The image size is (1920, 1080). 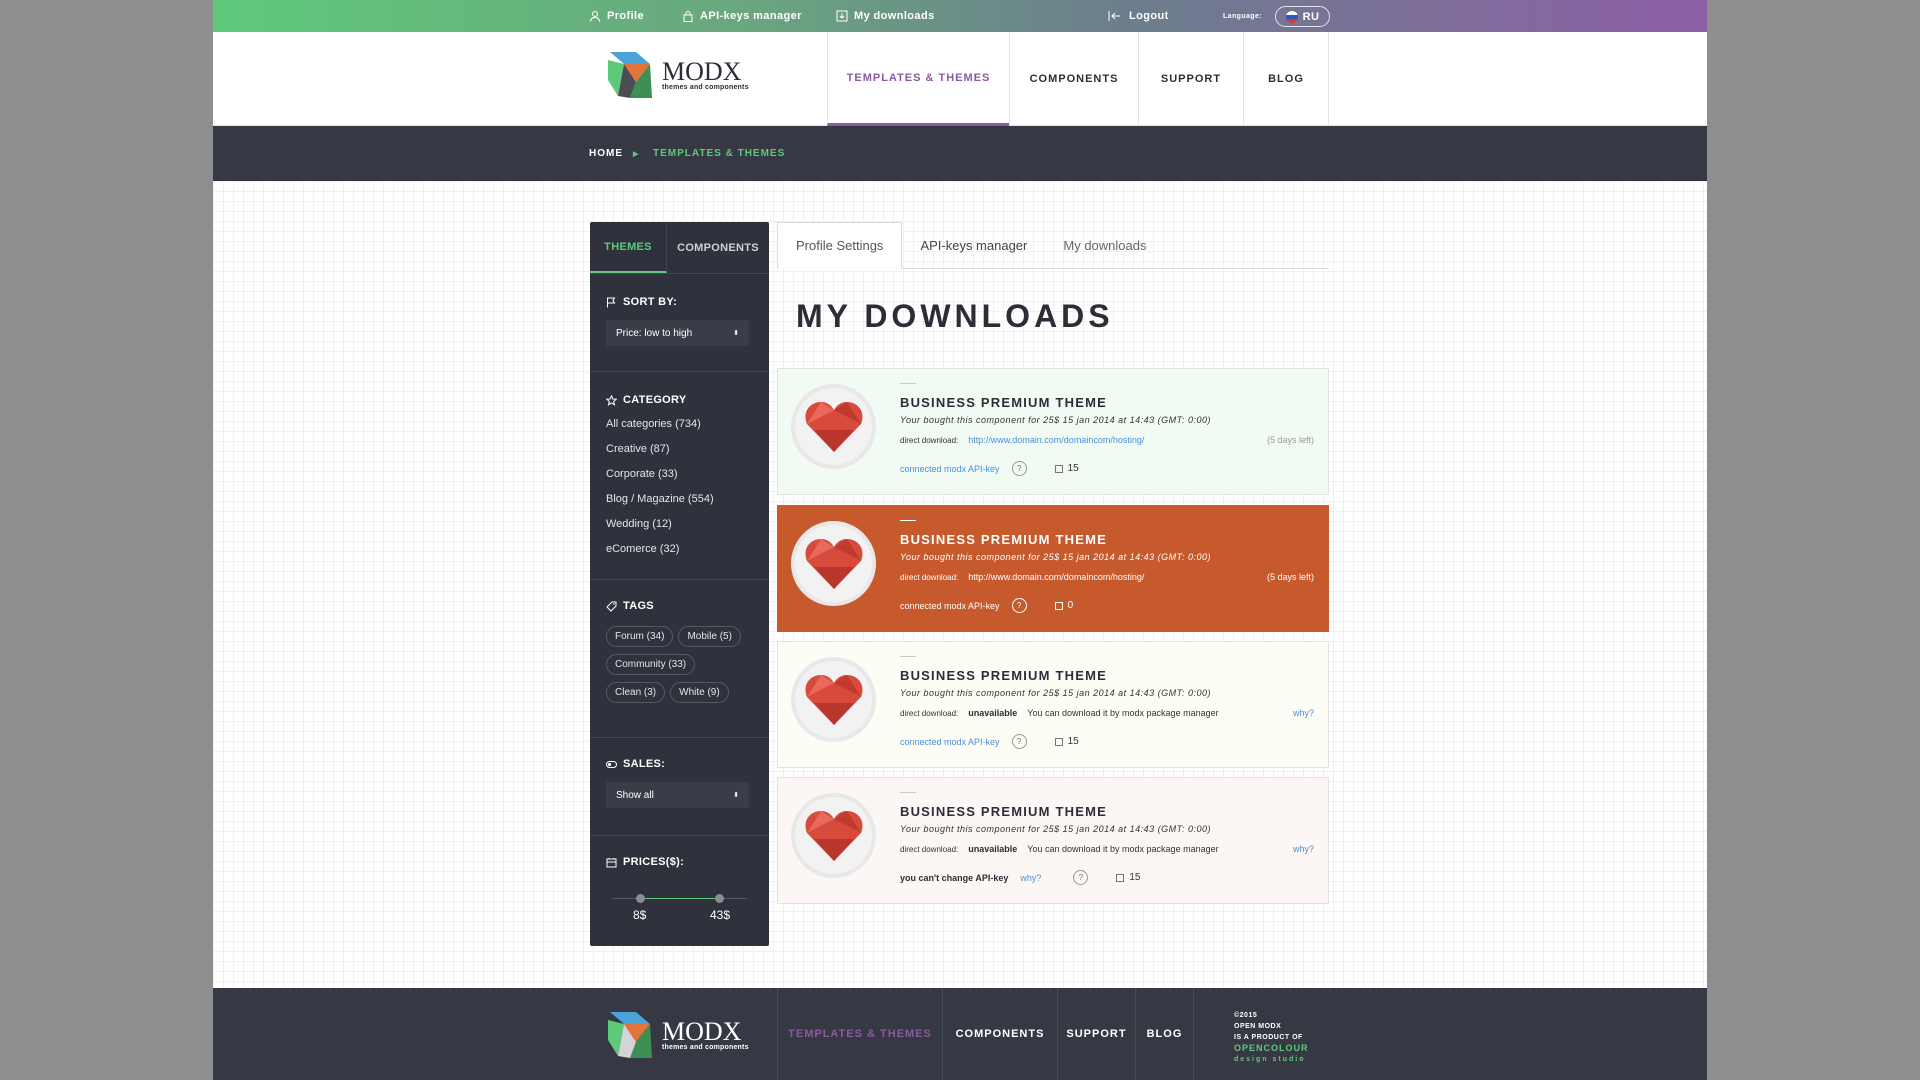 I want to click on price-tag-icon, so click(x=611, y=862).